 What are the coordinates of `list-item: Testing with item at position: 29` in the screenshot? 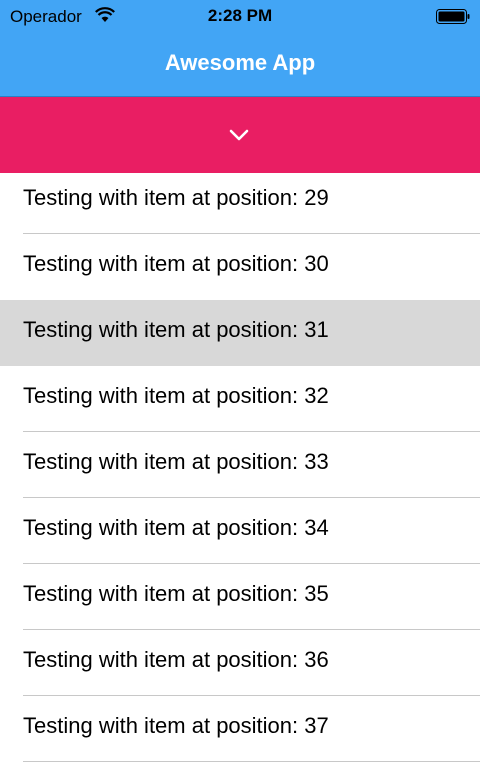 It's located at (240, 203).